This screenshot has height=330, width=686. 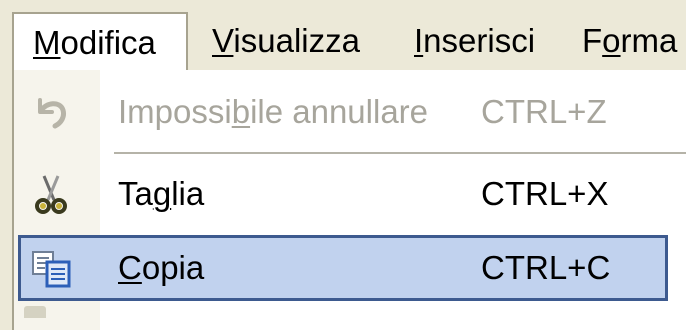 What do you see at coordinates (241, 111) in the screenshot?
I see `undo-label-accel: b` at bounding box center [241, 111].